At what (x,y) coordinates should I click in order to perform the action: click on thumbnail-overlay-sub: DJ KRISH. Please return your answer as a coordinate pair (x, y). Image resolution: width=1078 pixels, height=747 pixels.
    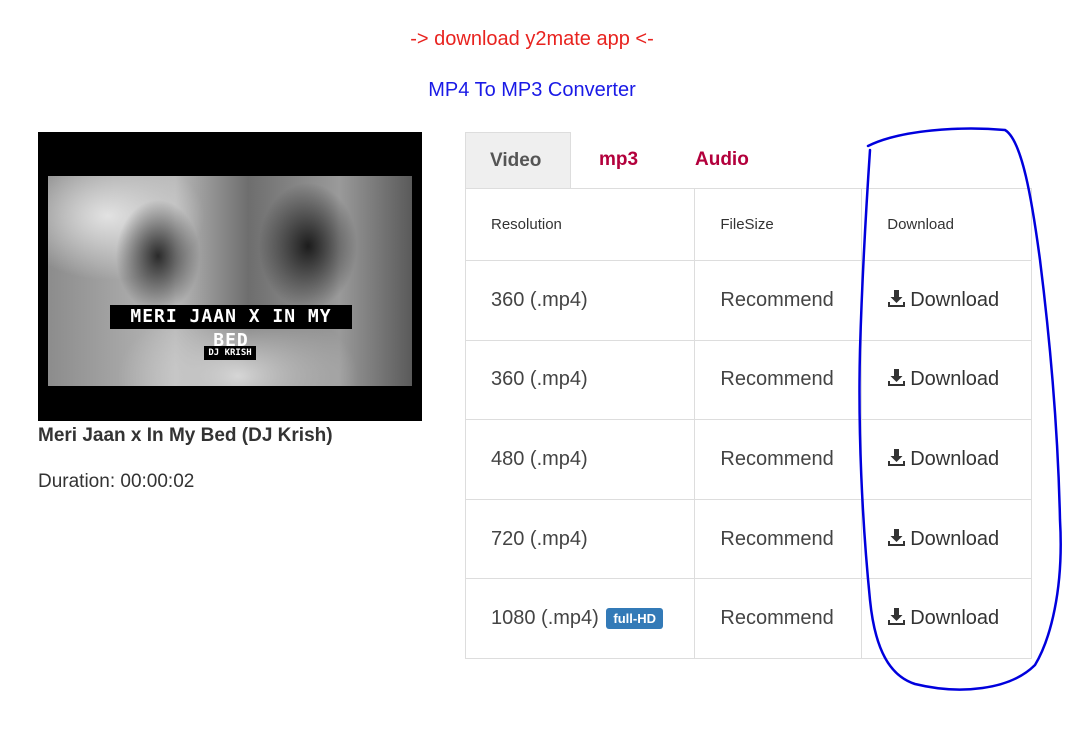
    Looking at the image, I should click on (230, 353).